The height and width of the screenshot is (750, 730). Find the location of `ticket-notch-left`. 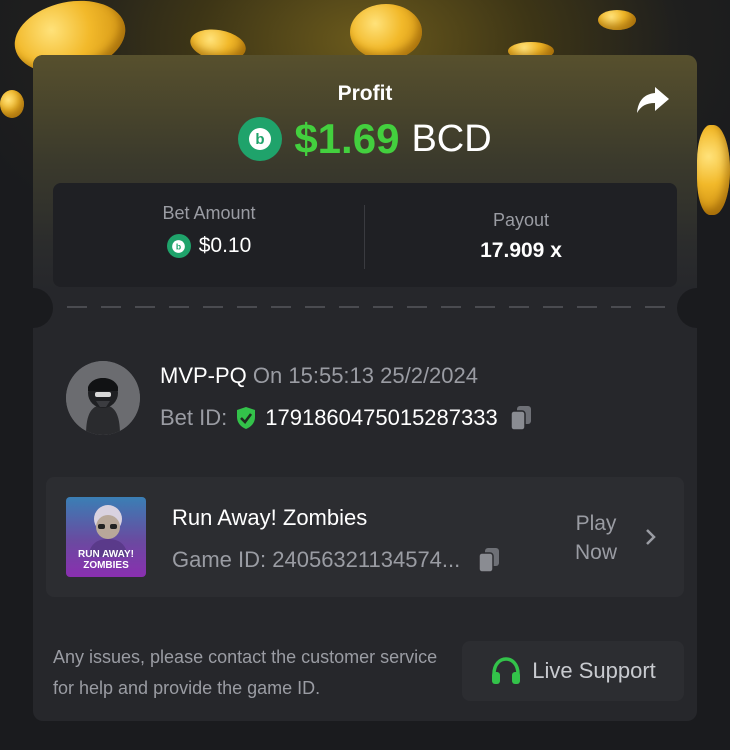

ticket-notch-left is located at coordinates (43, 308).